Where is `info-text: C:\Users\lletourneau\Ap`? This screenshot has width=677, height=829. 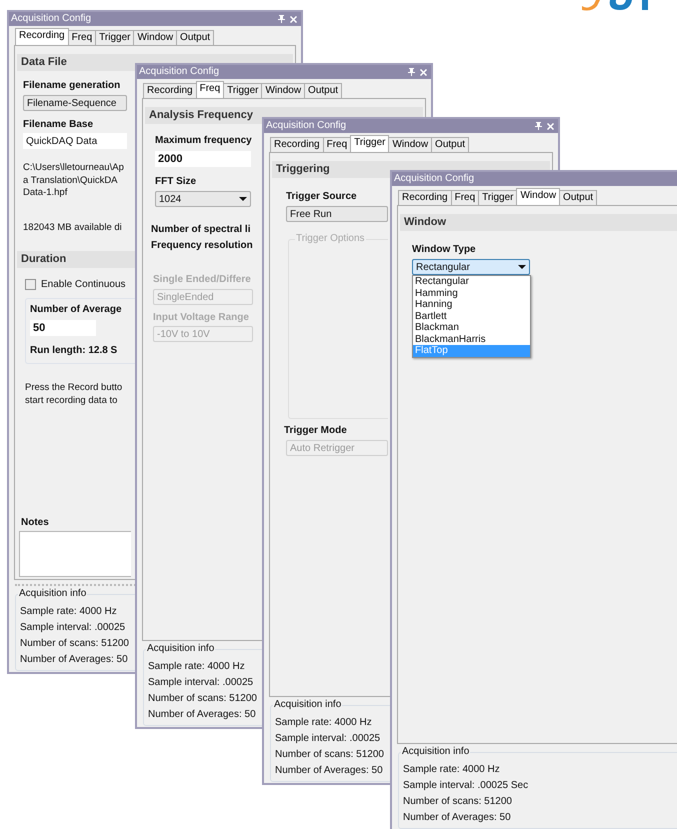 info-text: C:\Users\lletourneau\Ap is located at coordinates (73, 168).